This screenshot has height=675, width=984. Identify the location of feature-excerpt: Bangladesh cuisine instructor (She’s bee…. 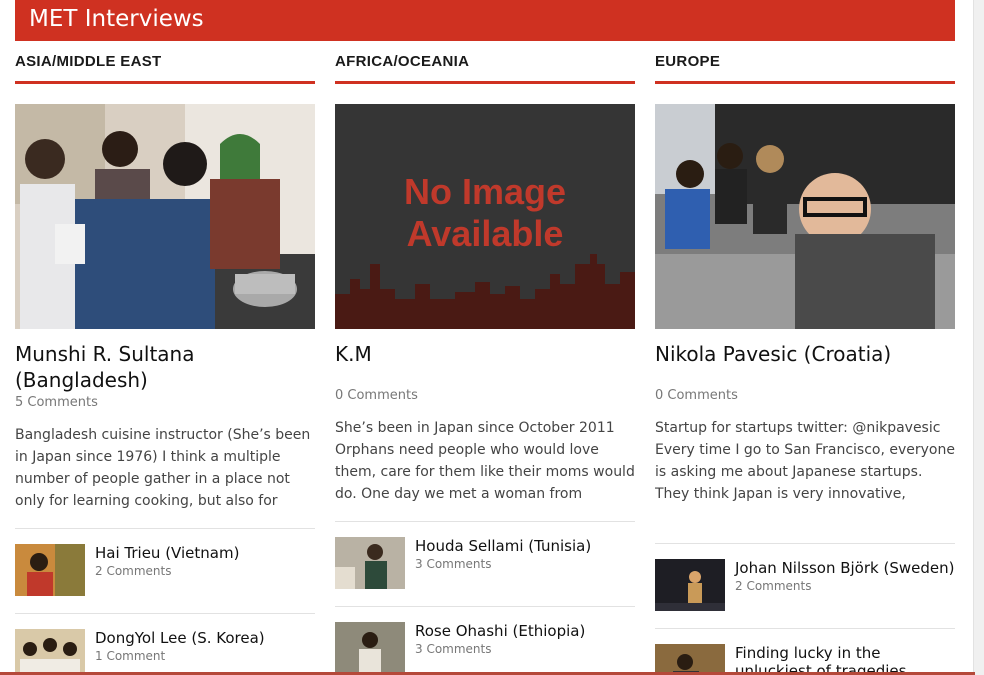
(163, 468).